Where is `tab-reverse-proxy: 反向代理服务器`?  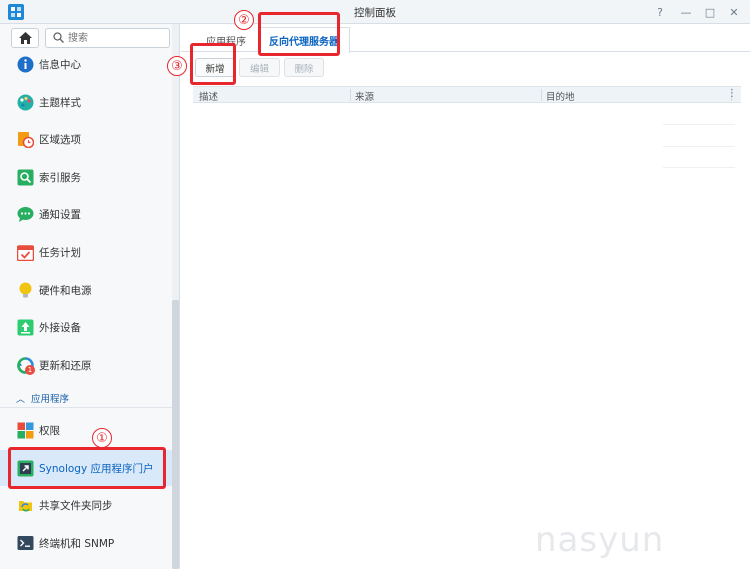
tab-reverse-proxy: 反向代理服务器 is located at coordinates (304, 40).